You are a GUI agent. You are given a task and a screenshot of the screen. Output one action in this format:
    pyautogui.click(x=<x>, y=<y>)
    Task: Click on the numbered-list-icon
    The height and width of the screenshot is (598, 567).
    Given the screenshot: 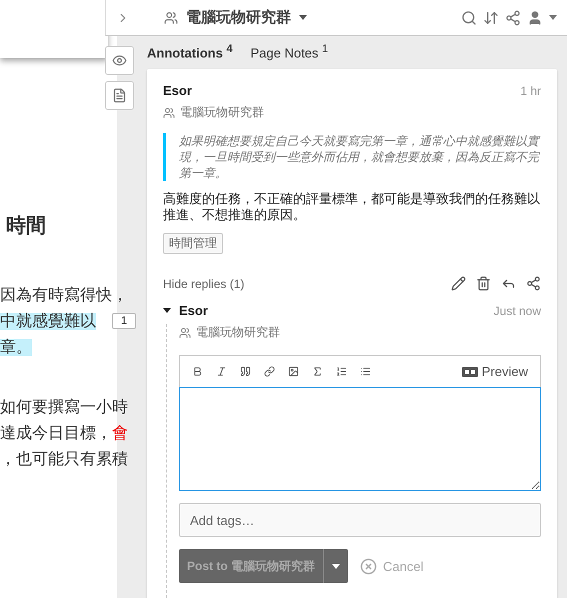 What is the action you would take?
    pyautogui.click(x=341, y=372)
    